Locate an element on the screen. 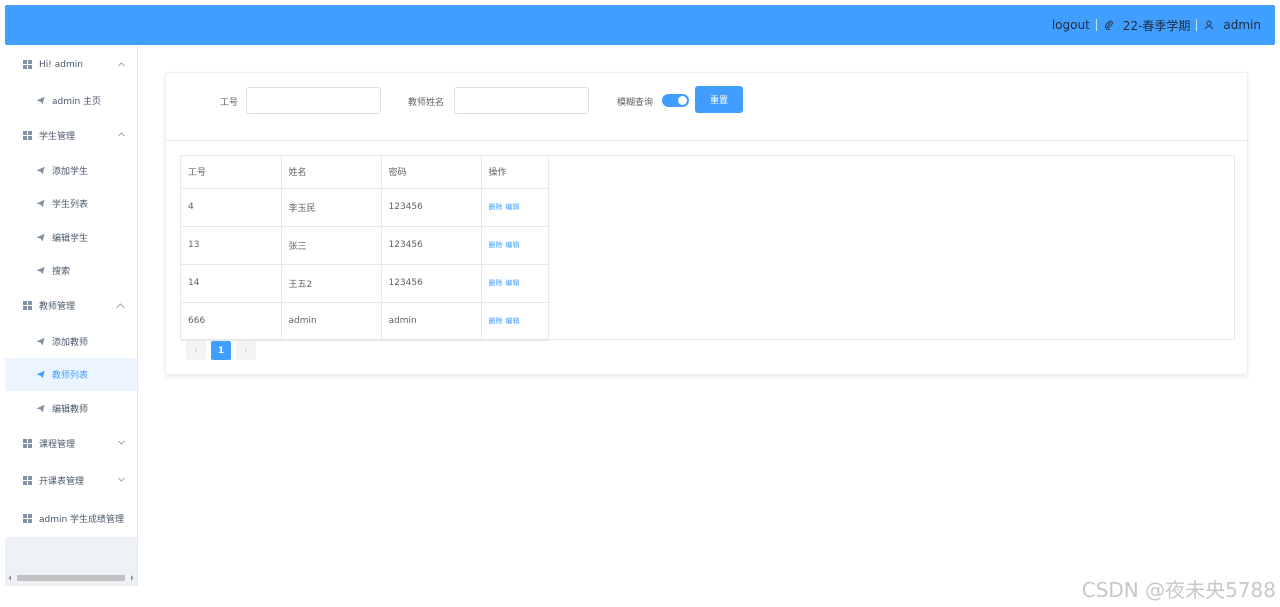 The width and height of the screenshot is (1280, 607). menu-group-hi-admin: Hi! admin is located at coordinates (71, 64).